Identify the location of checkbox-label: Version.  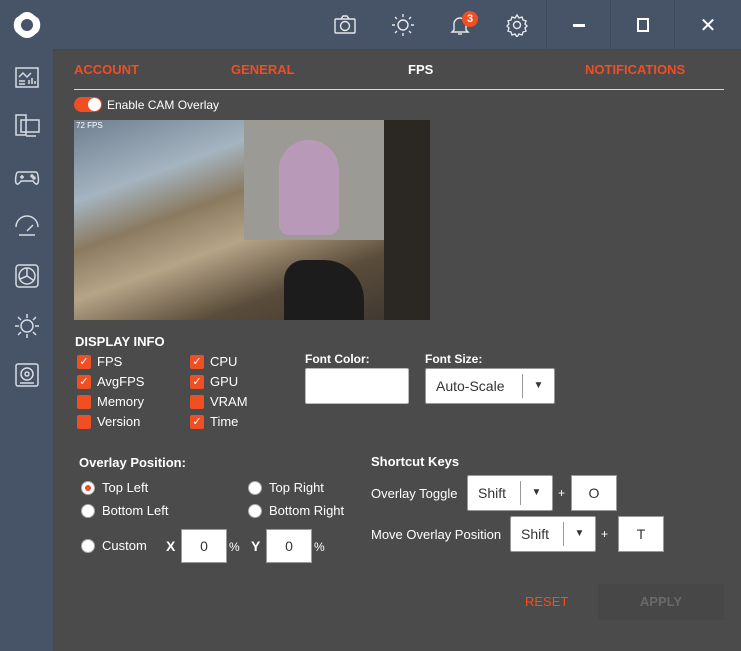
(119, 421).